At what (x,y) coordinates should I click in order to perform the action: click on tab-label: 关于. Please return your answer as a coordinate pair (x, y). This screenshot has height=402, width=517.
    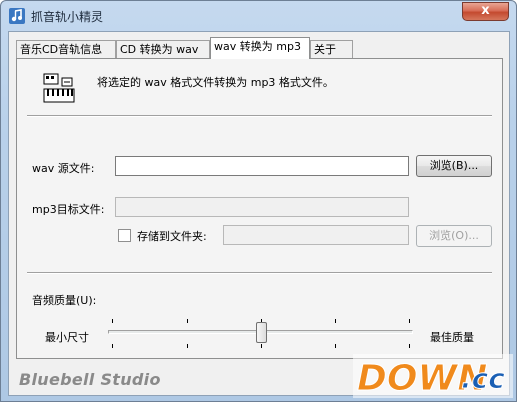
    Looking at the image, I should click on (325, 49).